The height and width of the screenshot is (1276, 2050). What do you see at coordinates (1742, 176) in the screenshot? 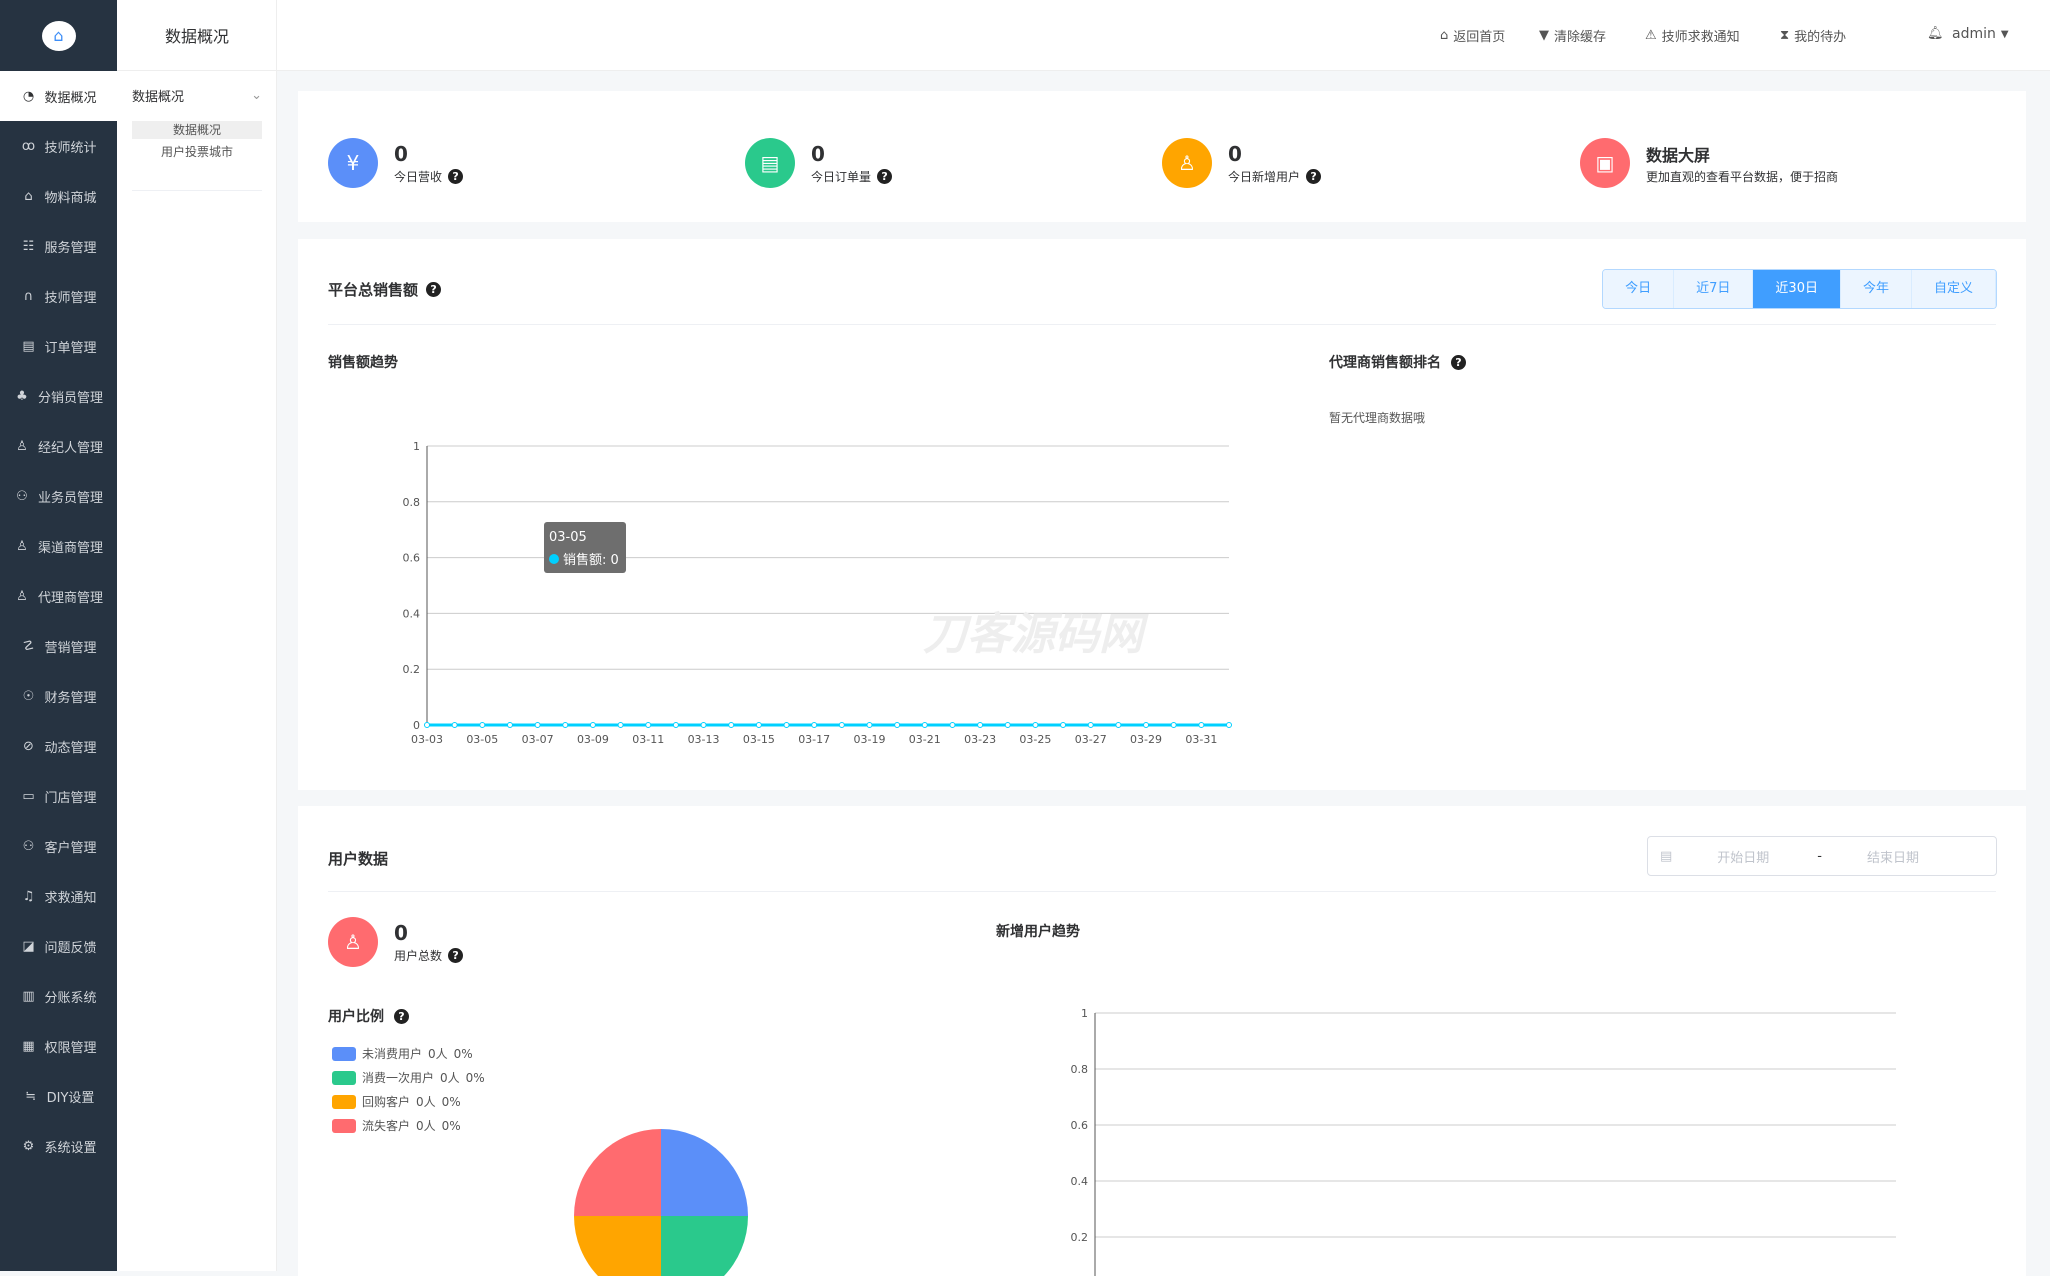
I see `stat-label: 更加直观的查看平台数据，便于招商` at bounding box center [1742, 176].